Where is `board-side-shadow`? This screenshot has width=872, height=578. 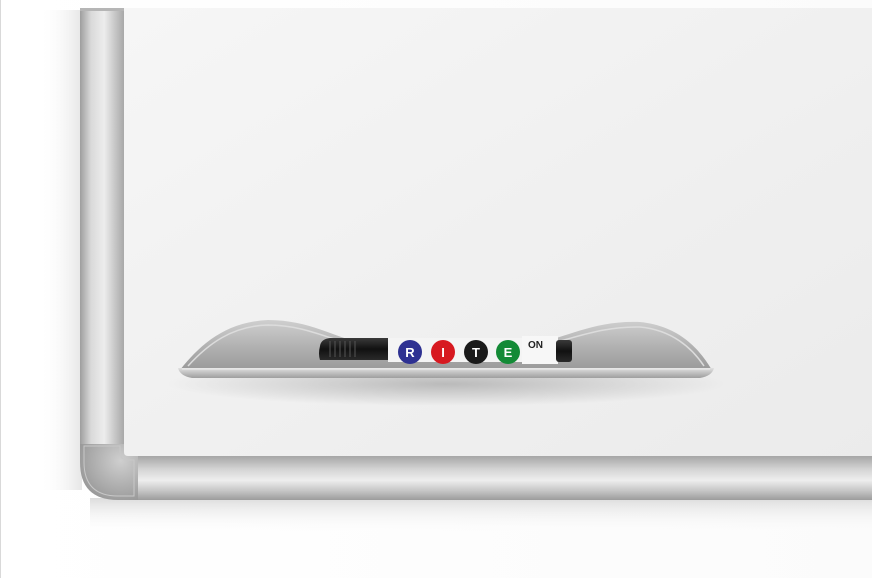
board-side-shadow is located at coordinates (61, 250).